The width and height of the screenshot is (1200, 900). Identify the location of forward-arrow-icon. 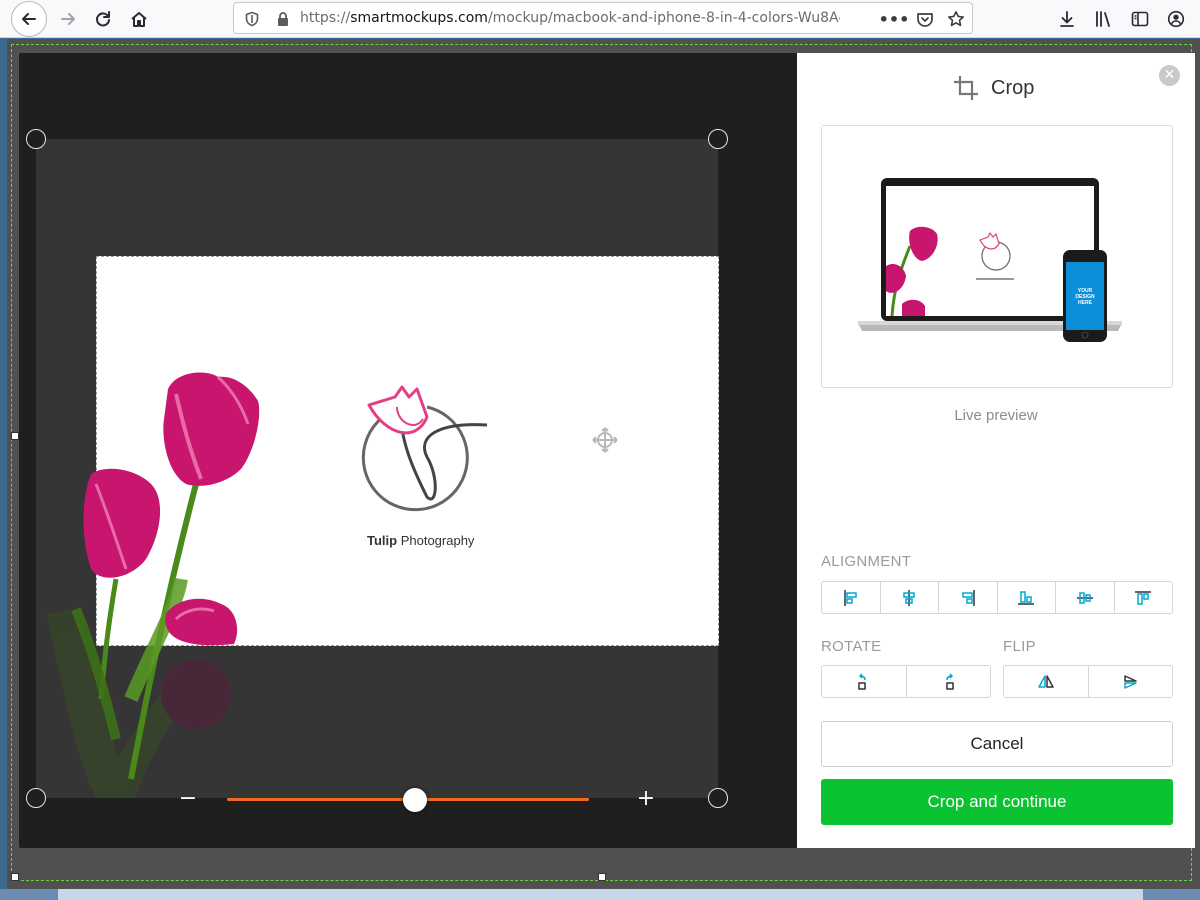
(68, 19).